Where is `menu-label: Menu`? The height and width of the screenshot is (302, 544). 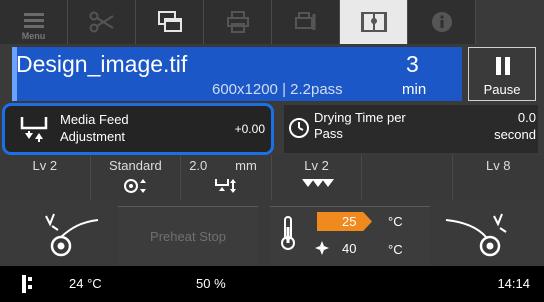 menu-label: Menu is located at coordinates (33, 36).